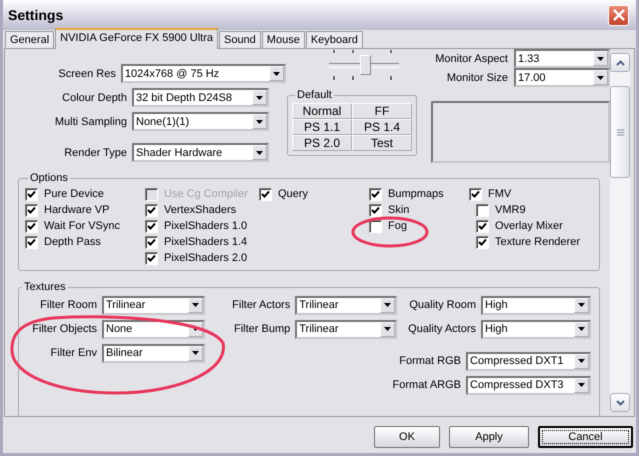  What do you see at coordinates (477, 78) in the screenshot?
I see `field-label: Monitor Size` at bounding box center [477, 78].